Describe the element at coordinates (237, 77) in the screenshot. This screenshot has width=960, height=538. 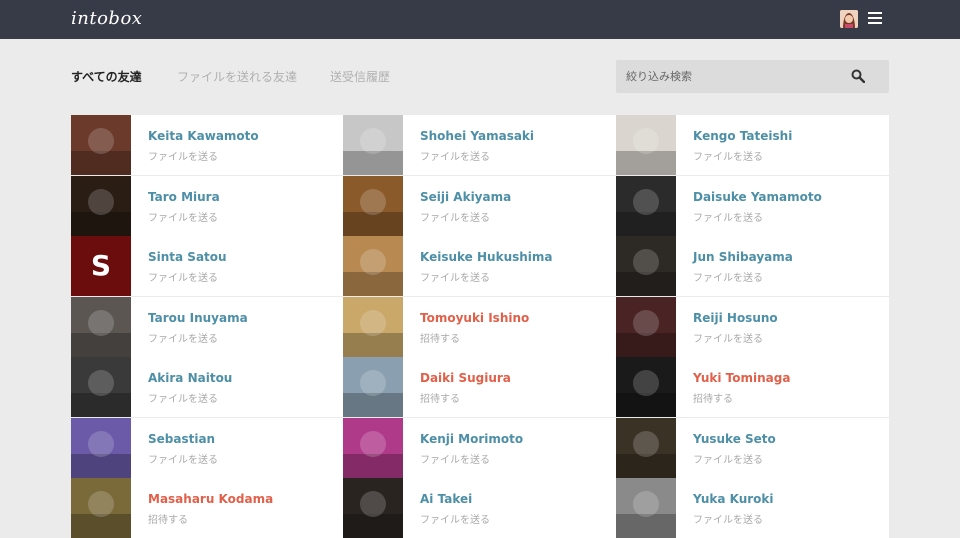
I see `tab-sendable-friends: ファイルを送れる友達` at that location.